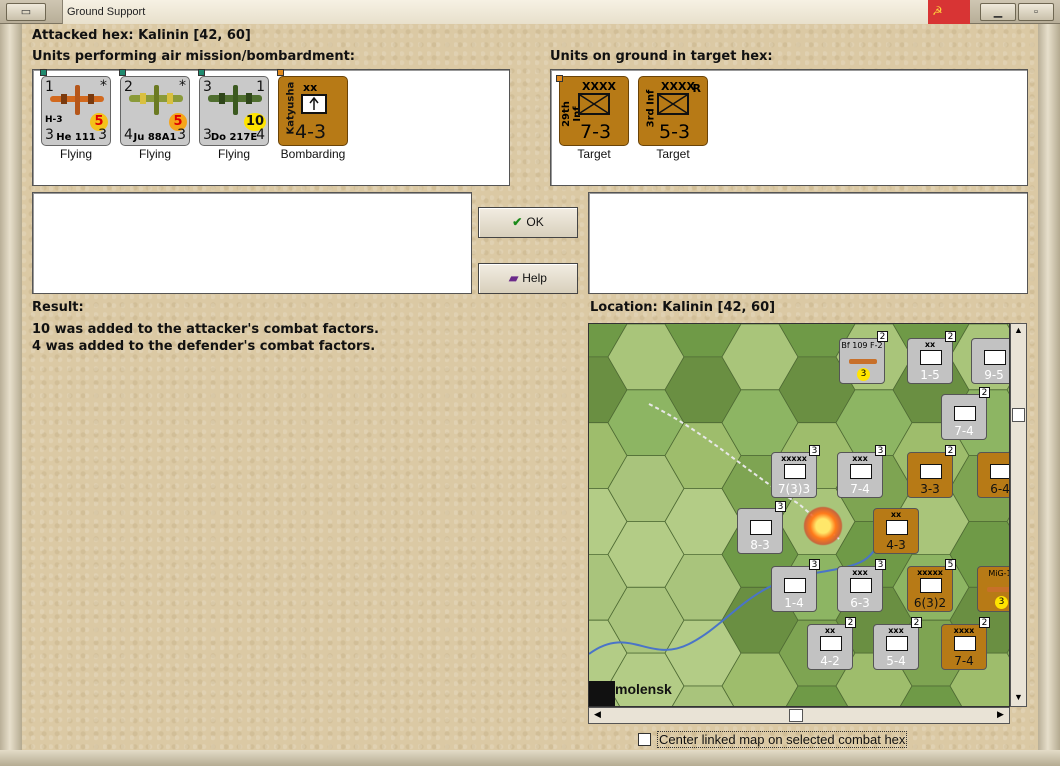 This screenshot has height=766, width=1060. Describe the element at coordinates (141, 35) in the screenshot. I see `attacked-hex-label: Attacked hex: Kalinin [42, 60]` at that location.